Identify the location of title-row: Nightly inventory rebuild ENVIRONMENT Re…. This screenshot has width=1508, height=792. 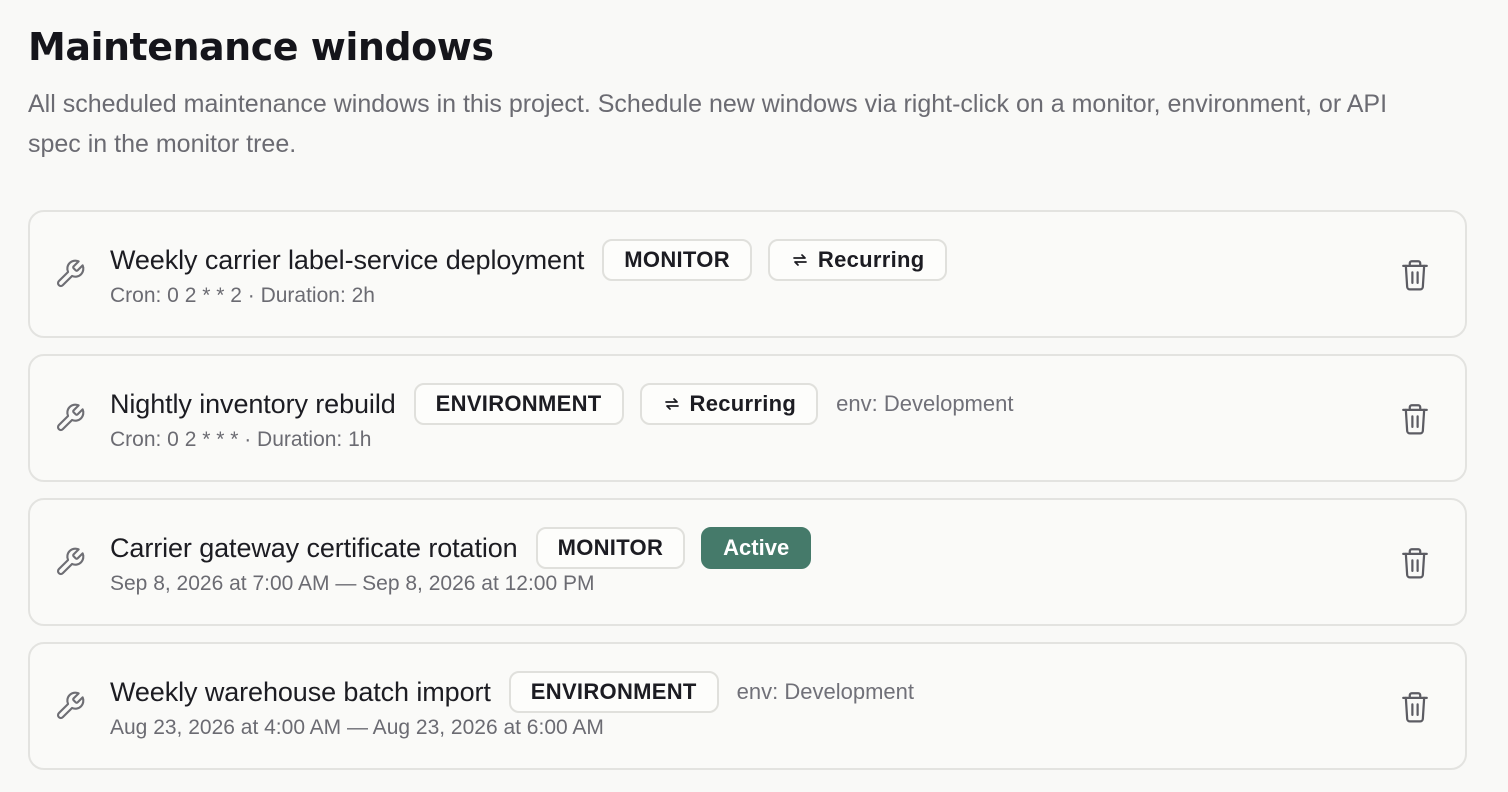
(727, 404).